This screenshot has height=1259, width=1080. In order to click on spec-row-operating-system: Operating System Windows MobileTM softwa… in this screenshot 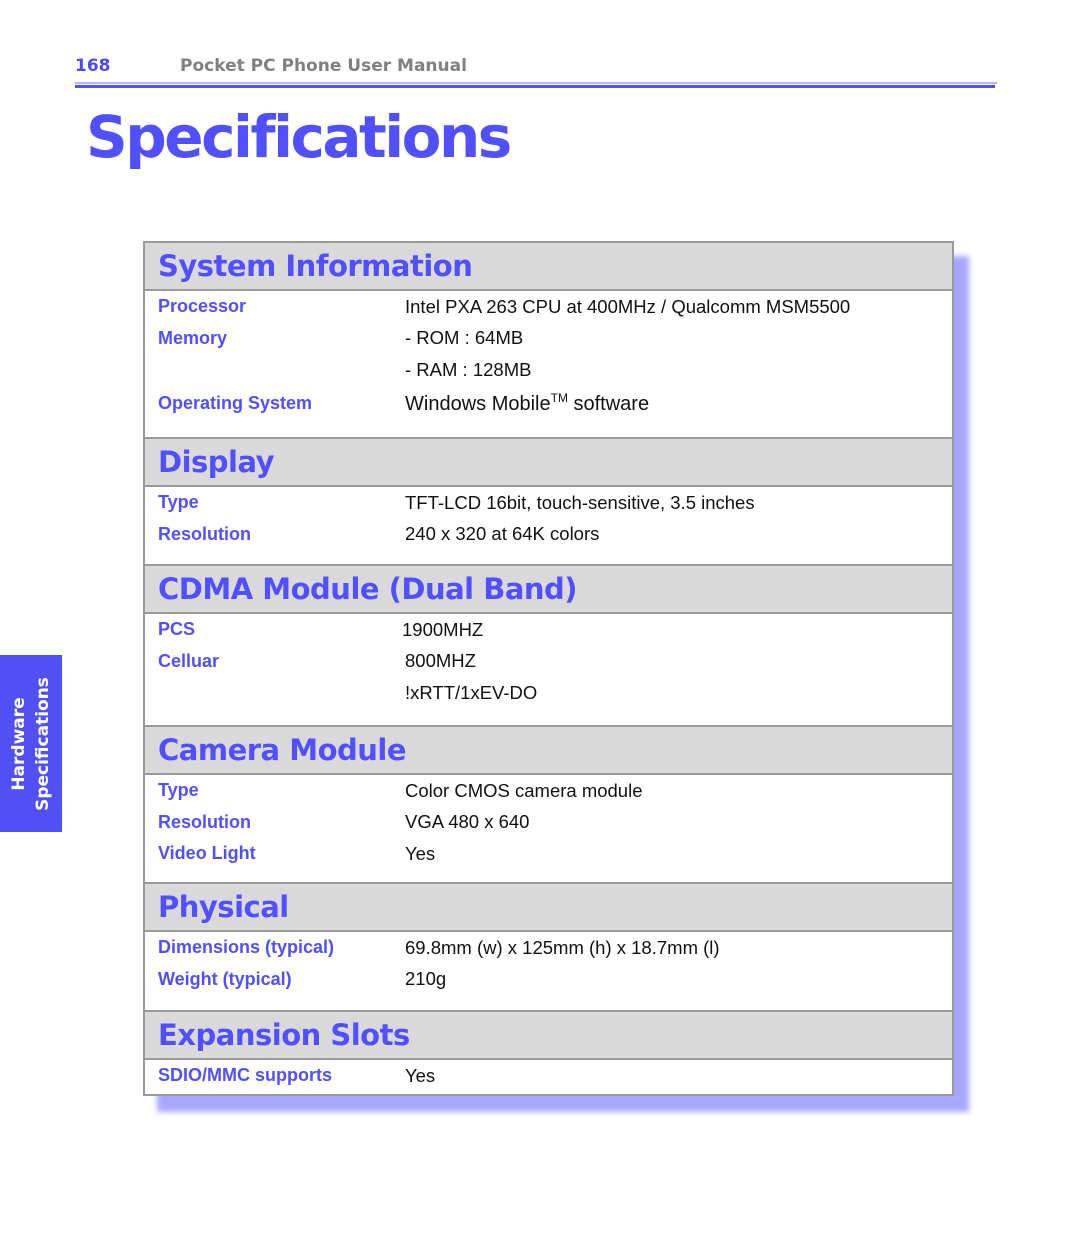, I will do `click(548, 404)`.